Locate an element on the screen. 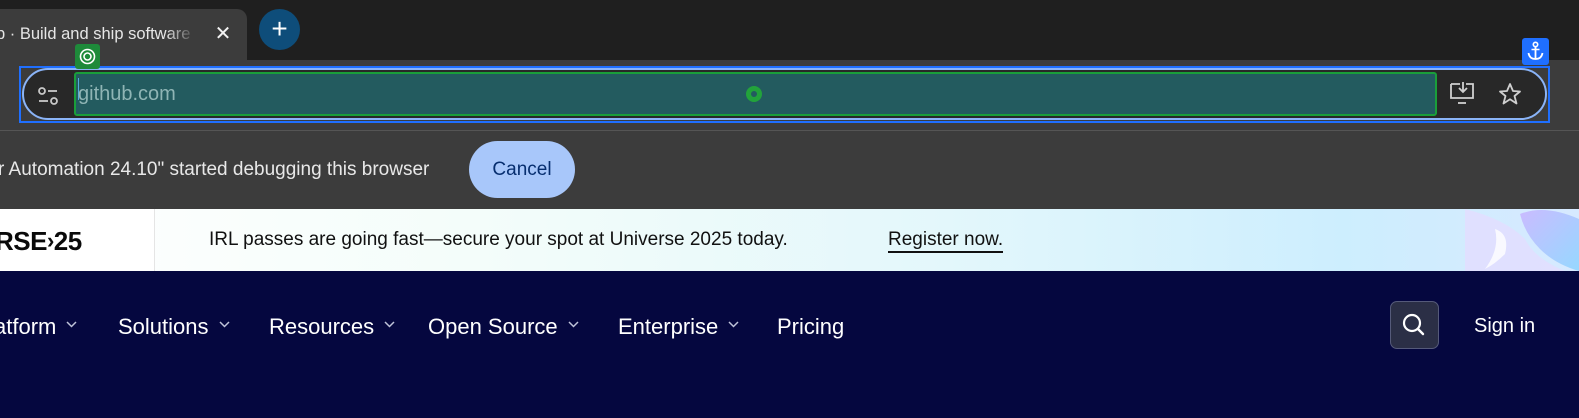  nav-platform: atform is located at coordinates (38, 327).